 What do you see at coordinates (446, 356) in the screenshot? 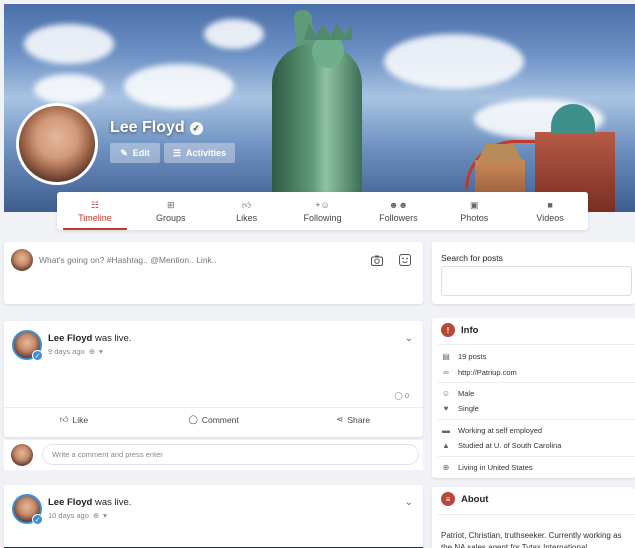
I see `posts-icon: ▤` at bounding box center [446, 356].